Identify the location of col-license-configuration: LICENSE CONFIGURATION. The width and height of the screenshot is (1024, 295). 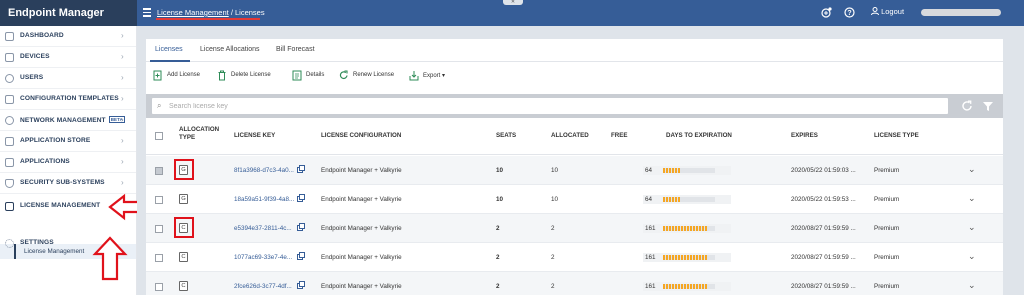
(361, 136).